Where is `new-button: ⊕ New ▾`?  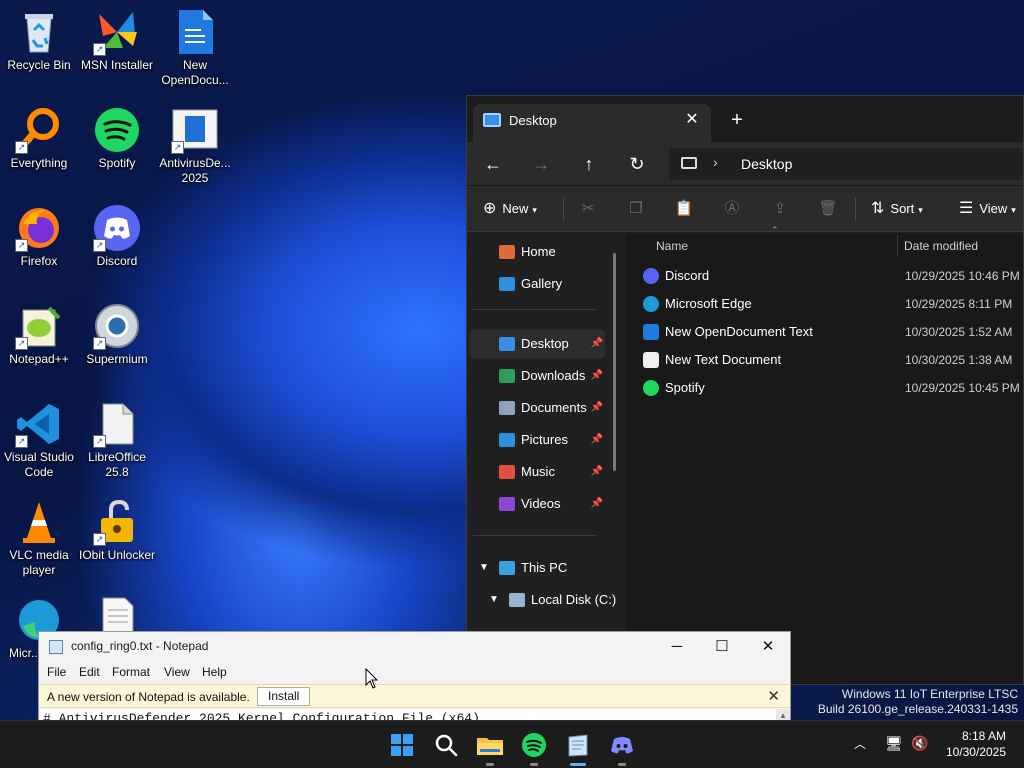
new-button: ⊕ New ▾ is located at coordinates (510, 209).